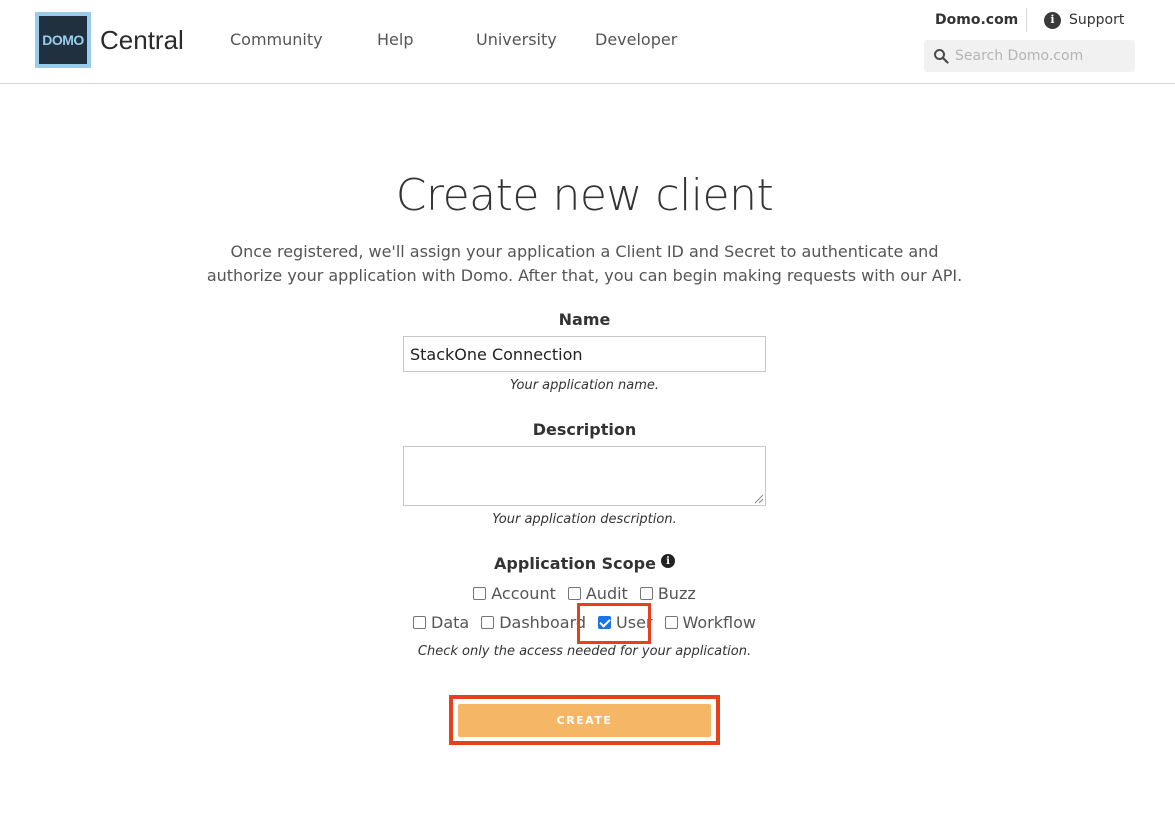  I want to click on domo-logo: DOMO, so click(63, 40).